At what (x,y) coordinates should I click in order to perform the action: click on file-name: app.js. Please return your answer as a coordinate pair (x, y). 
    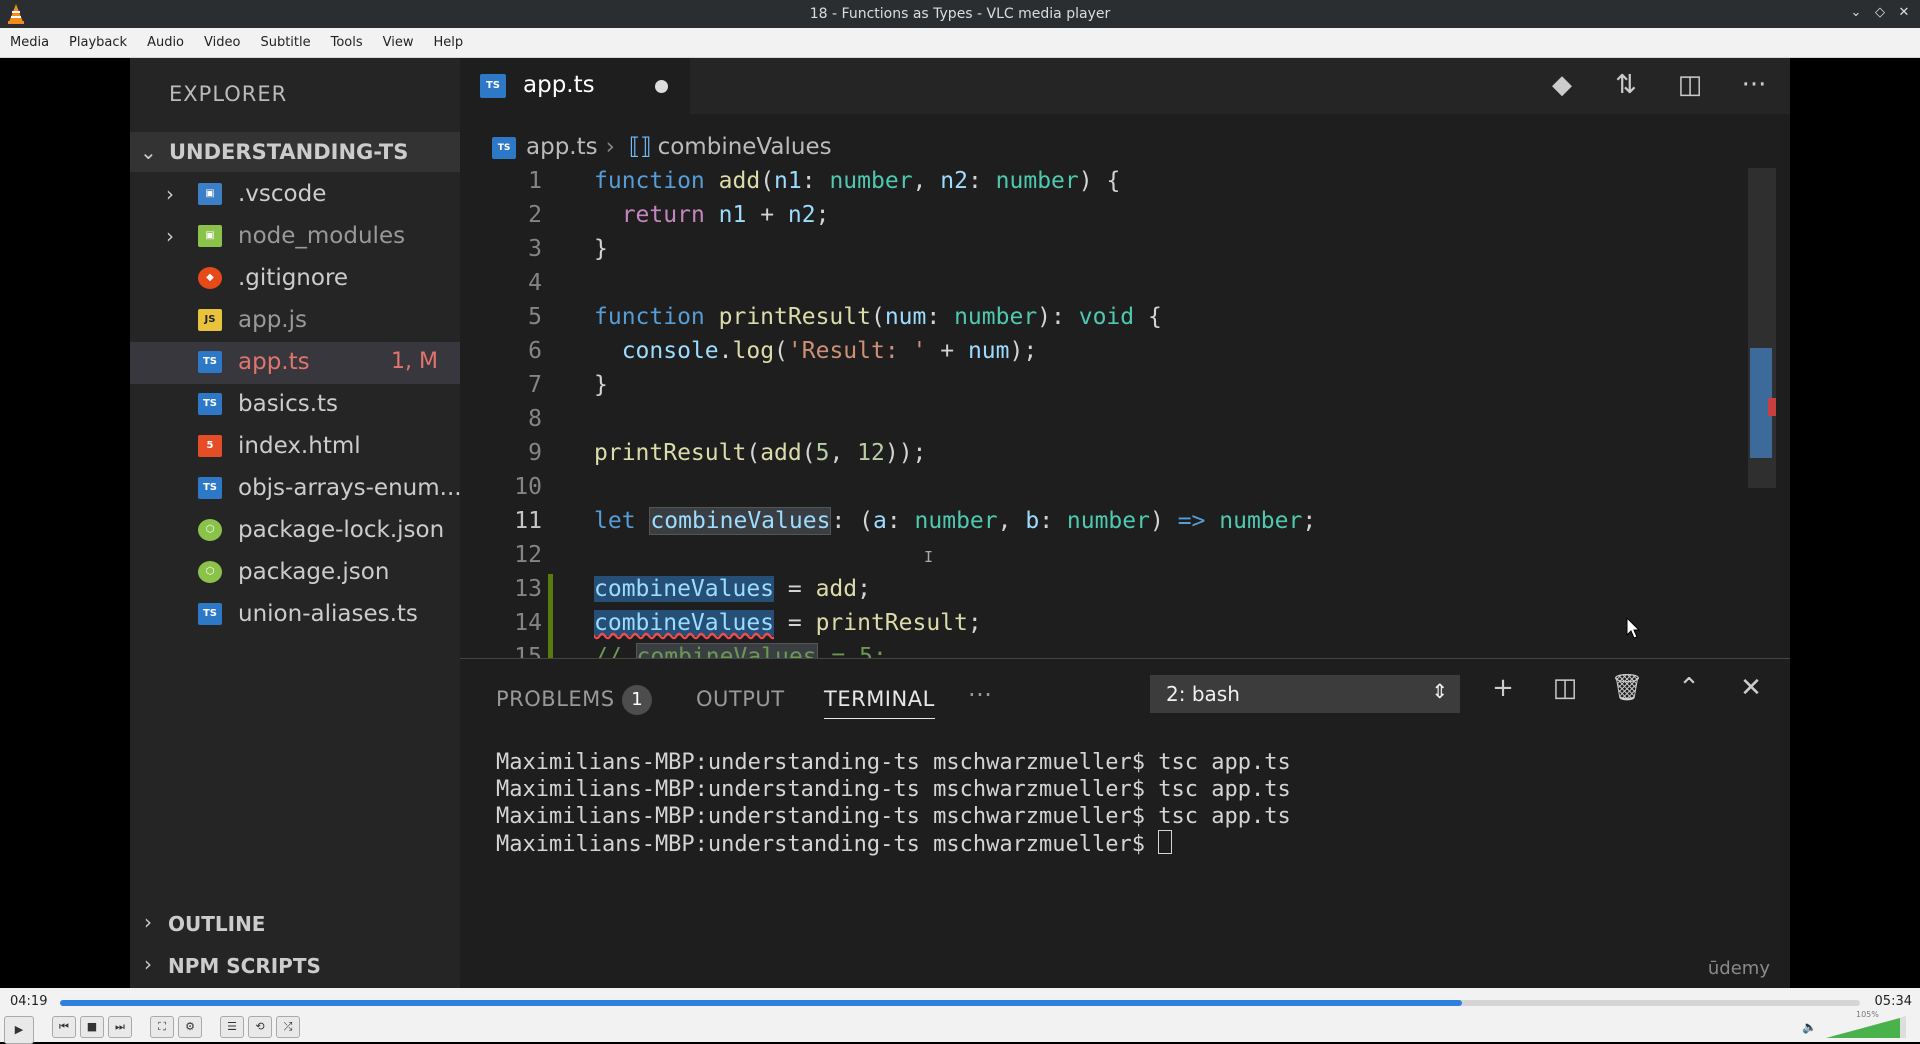
    Looking at the image, I should click on (272, 320).